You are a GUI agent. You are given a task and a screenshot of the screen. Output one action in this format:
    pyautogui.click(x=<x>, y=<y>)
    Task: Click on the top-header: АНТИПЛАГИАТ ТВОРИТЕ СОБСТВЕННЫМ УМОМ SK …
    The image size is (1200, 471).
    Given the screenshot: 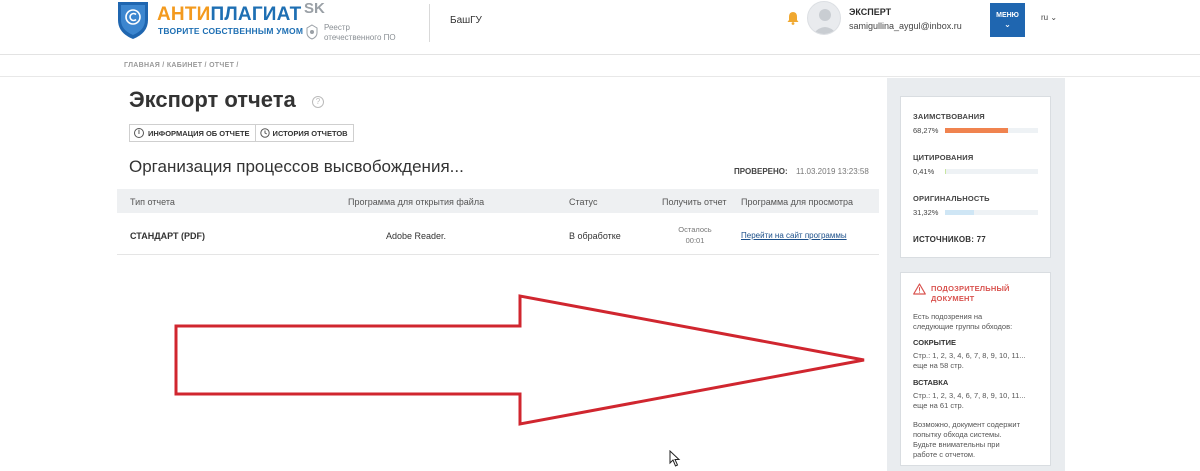 What is the action you would take?
    pyautogui.click(x=600, y=27)
    